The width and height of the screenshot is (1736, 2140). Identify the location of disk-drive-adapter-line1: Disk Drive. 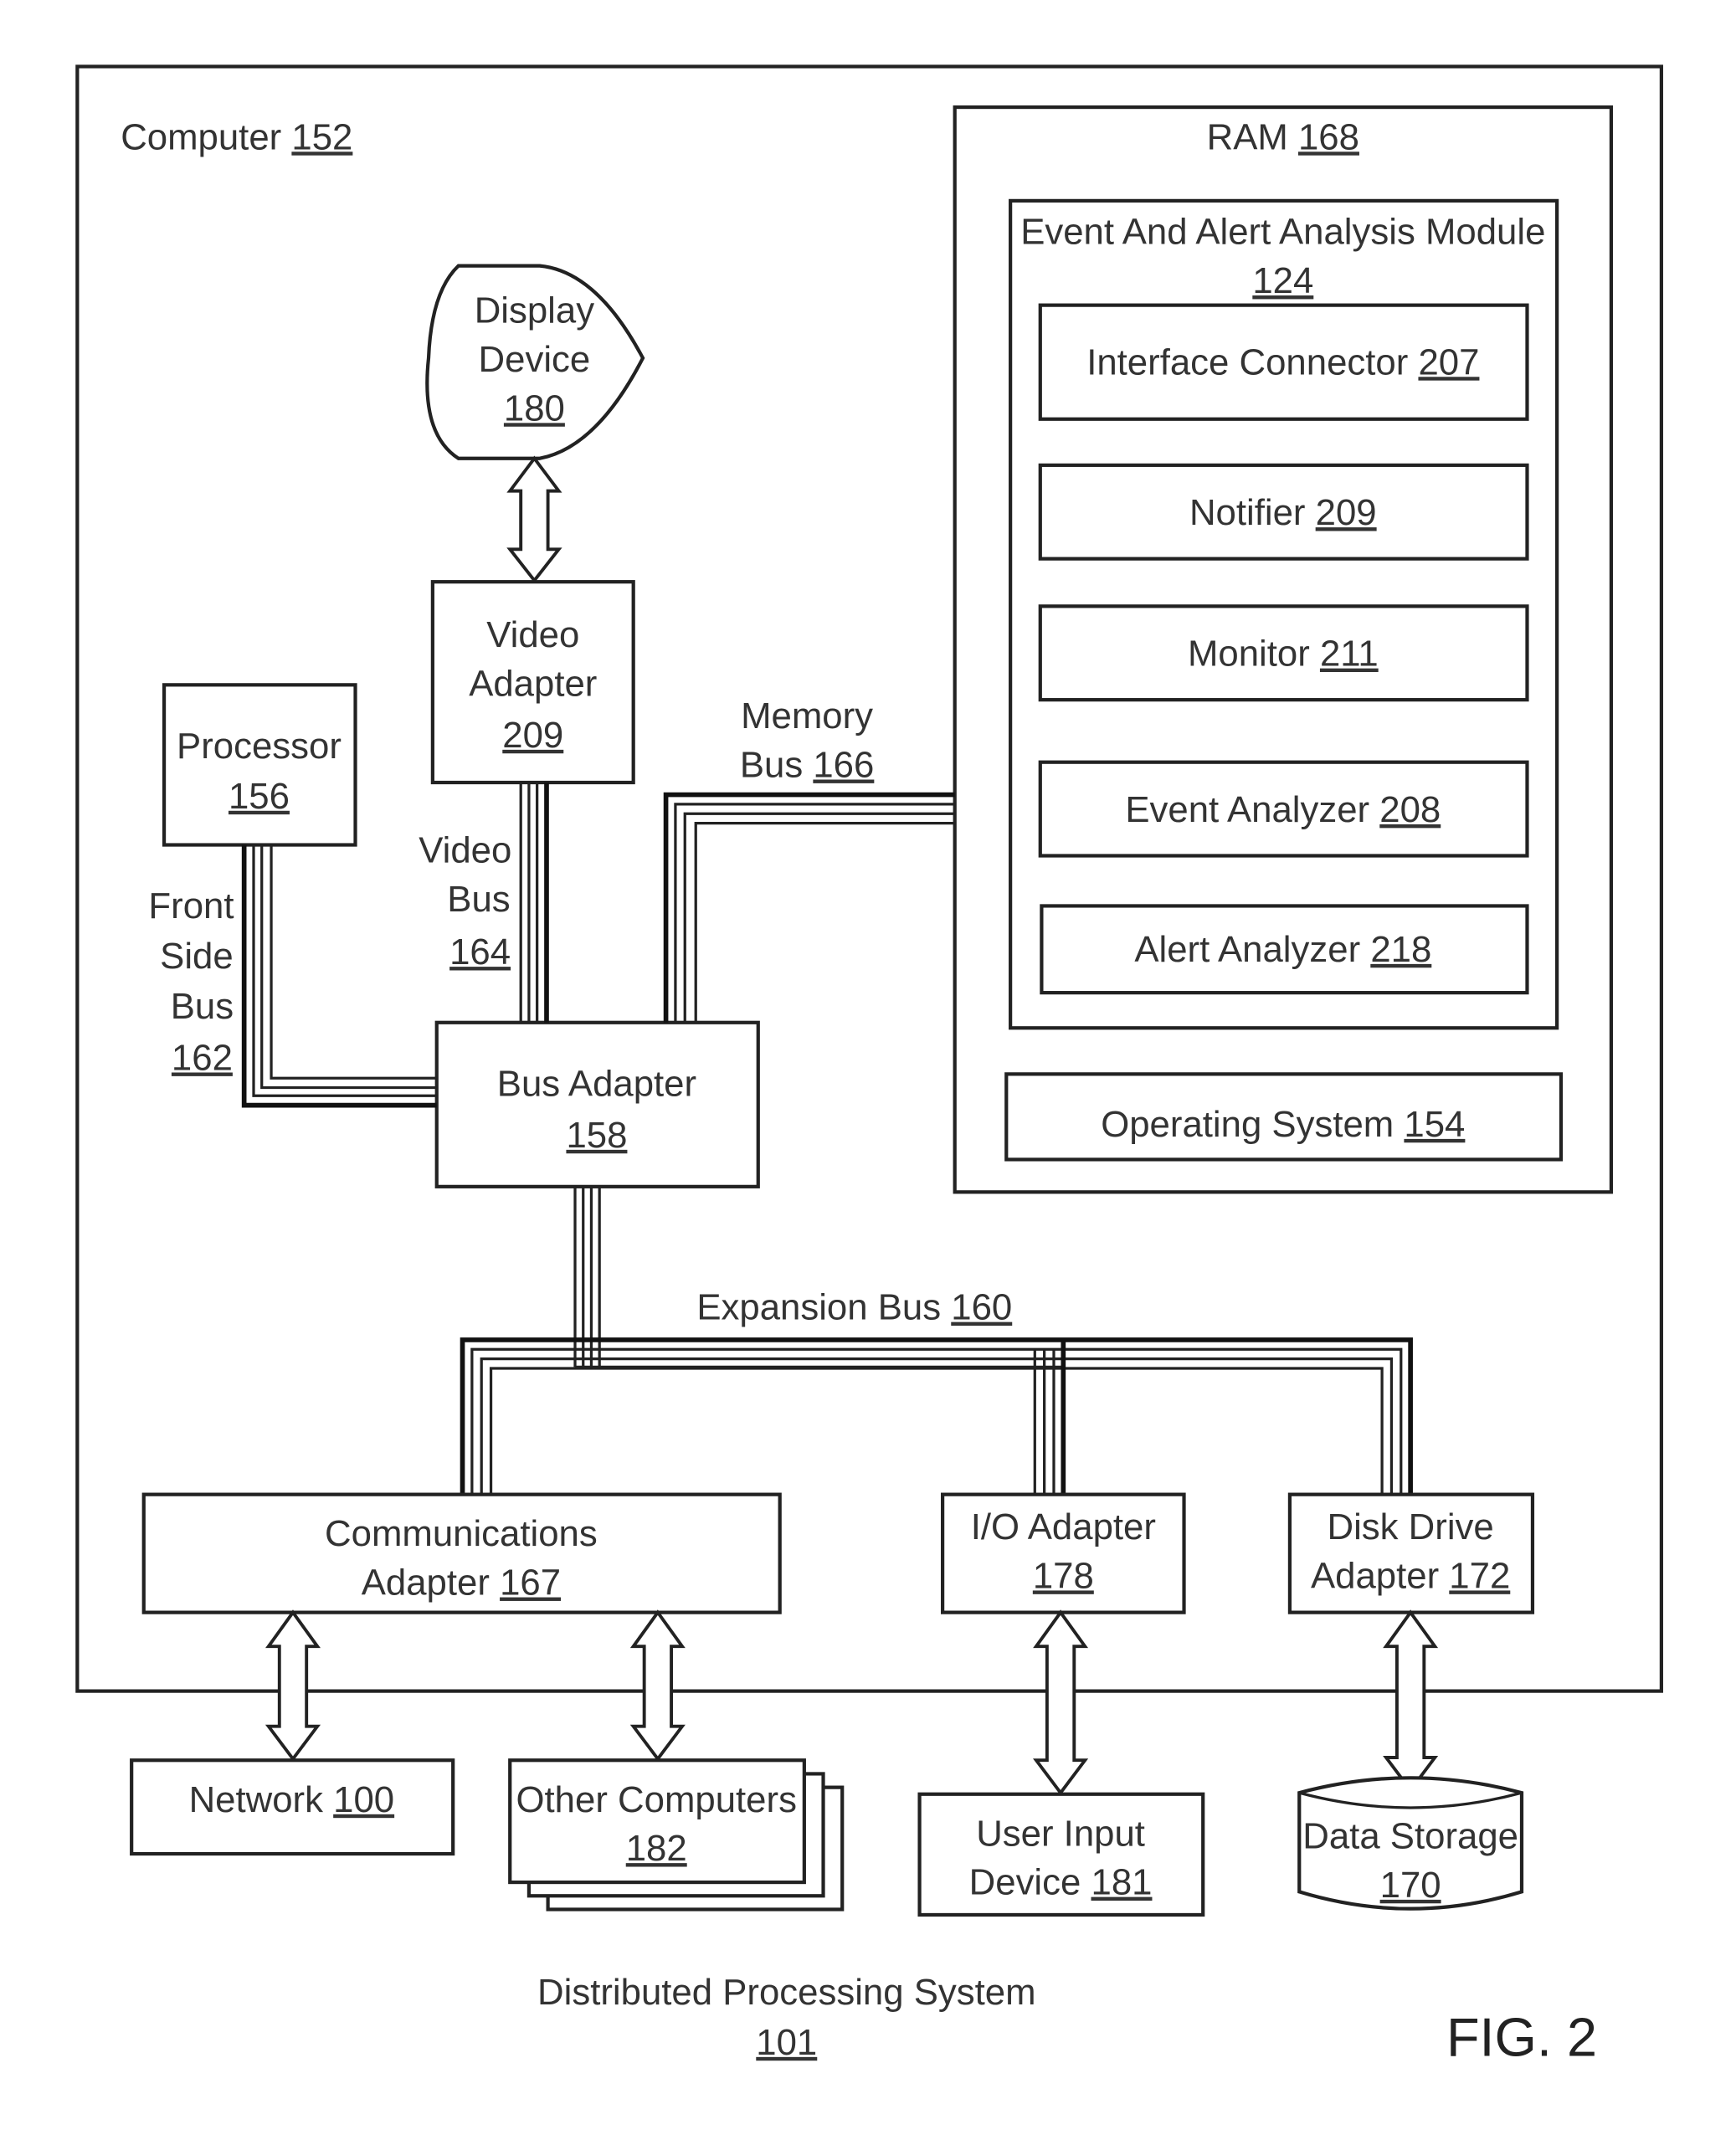
(1411, 1526).